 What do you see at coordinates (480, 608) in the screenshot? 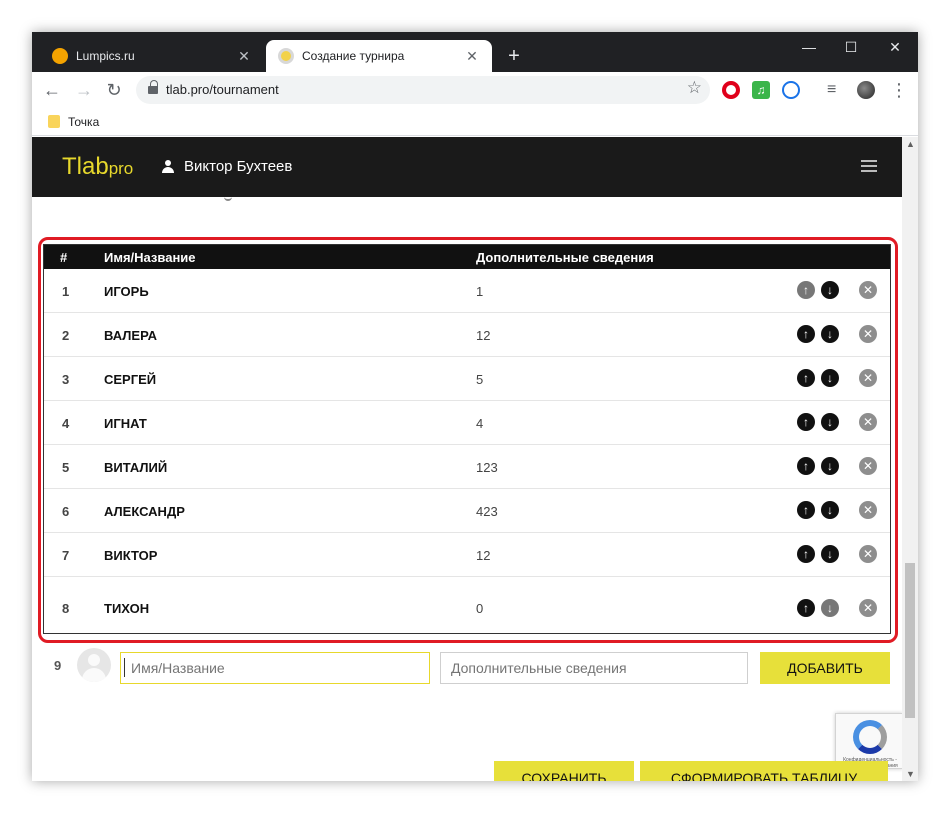
I see `row-info: 0` at bounding box center [480, 608].